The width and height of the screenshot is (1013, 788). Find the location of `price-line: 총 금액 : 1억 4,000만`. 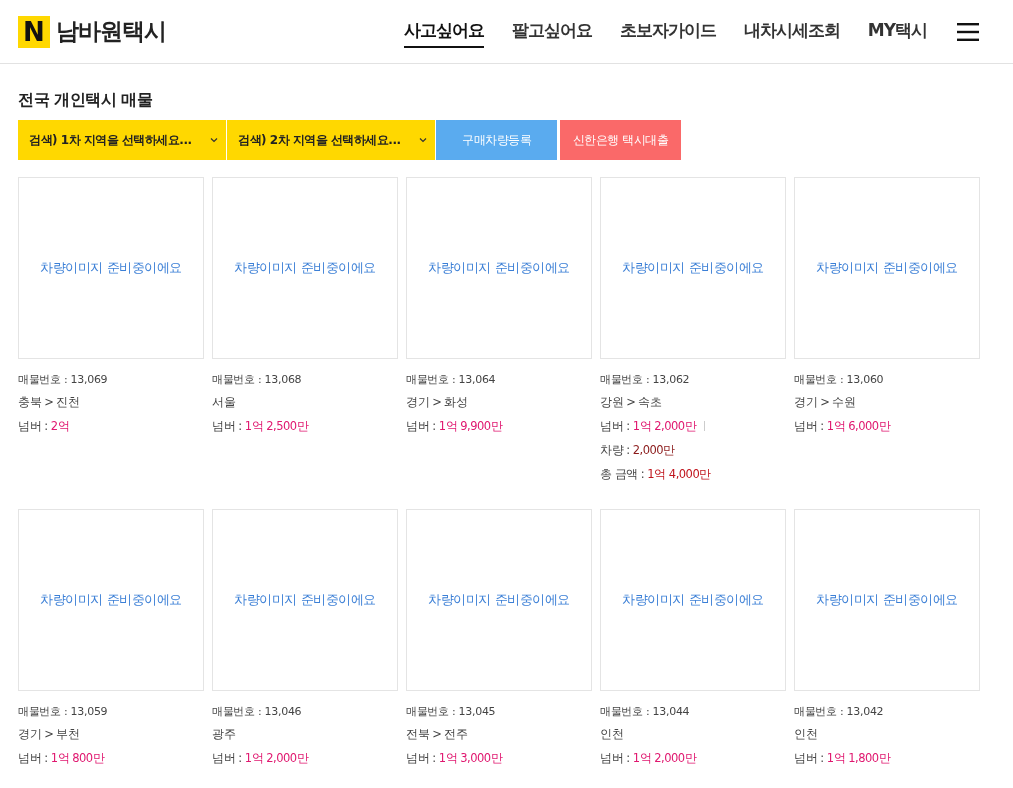

price-line: 총 금액 : 1억 4,000만 is located at coordinates (655, 474).